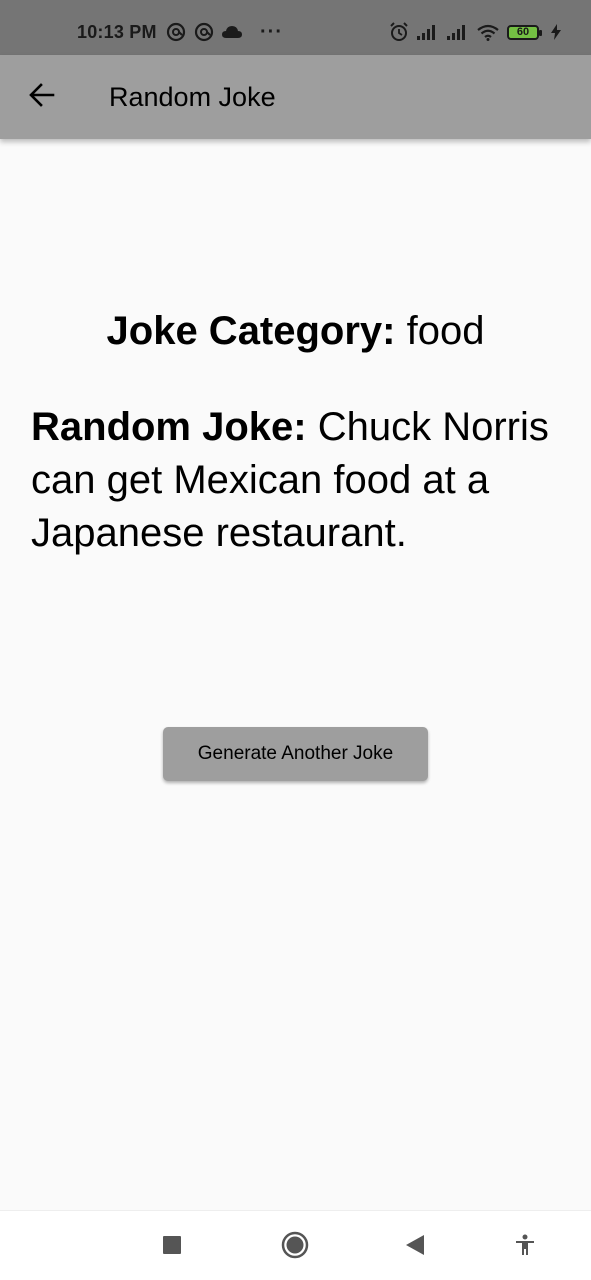 Image resolution: width=591 pixels, height=1280 pixels. Describe the element at coordinates (169, 427) in the screenshot. I see `random-joke-label: Random Joke:` at that location.